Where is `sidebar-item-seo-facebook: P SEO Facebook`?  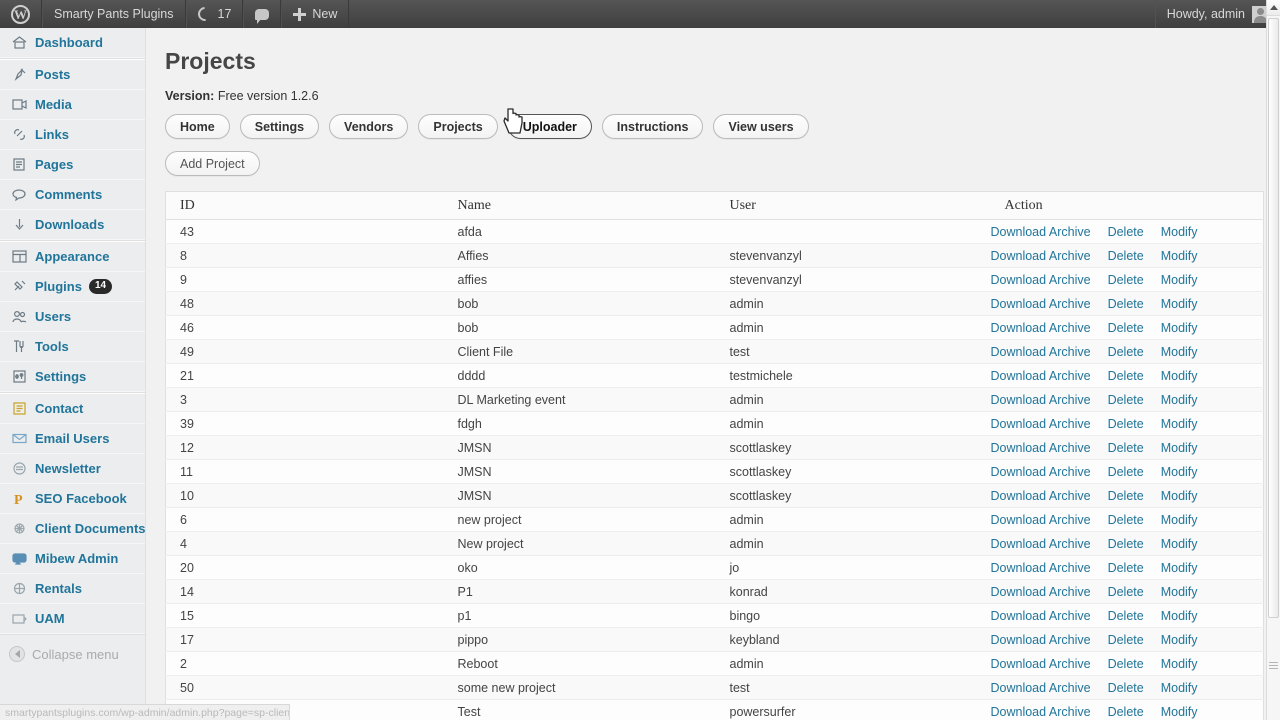 sidebar-item-seo-facebook: P SEO Facebook is located at coordinates (72, 499).